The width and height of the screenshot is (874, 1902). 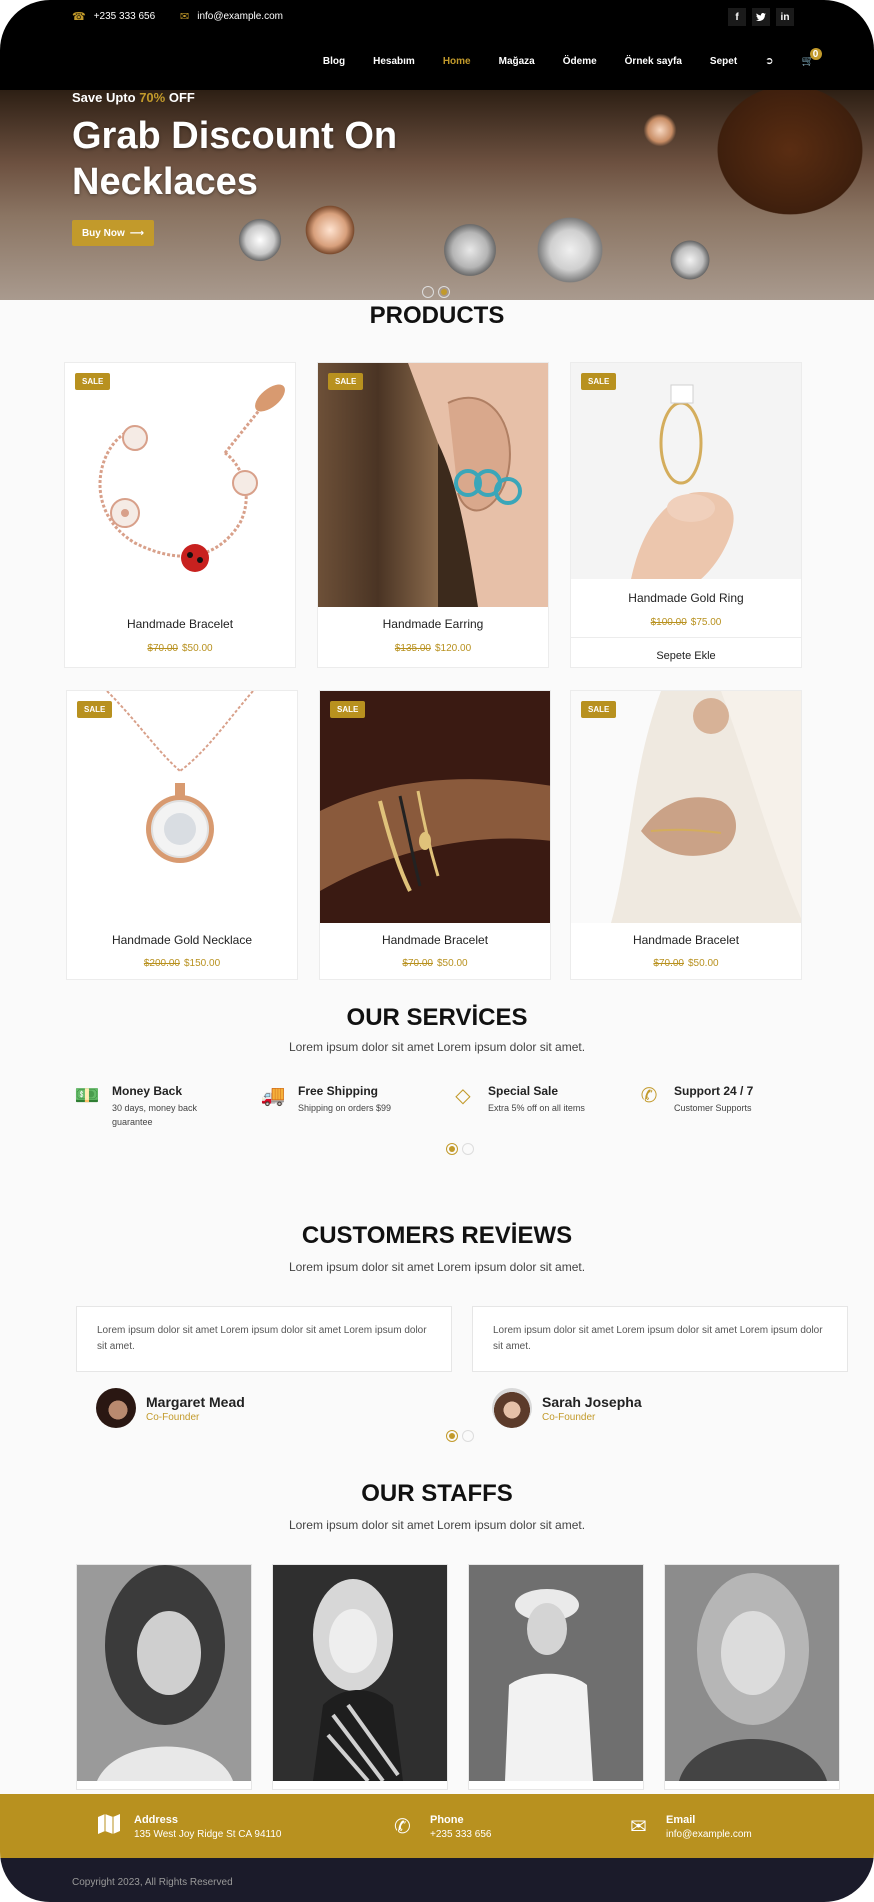 I want to click on avatar, so click(x=116, y=1408).